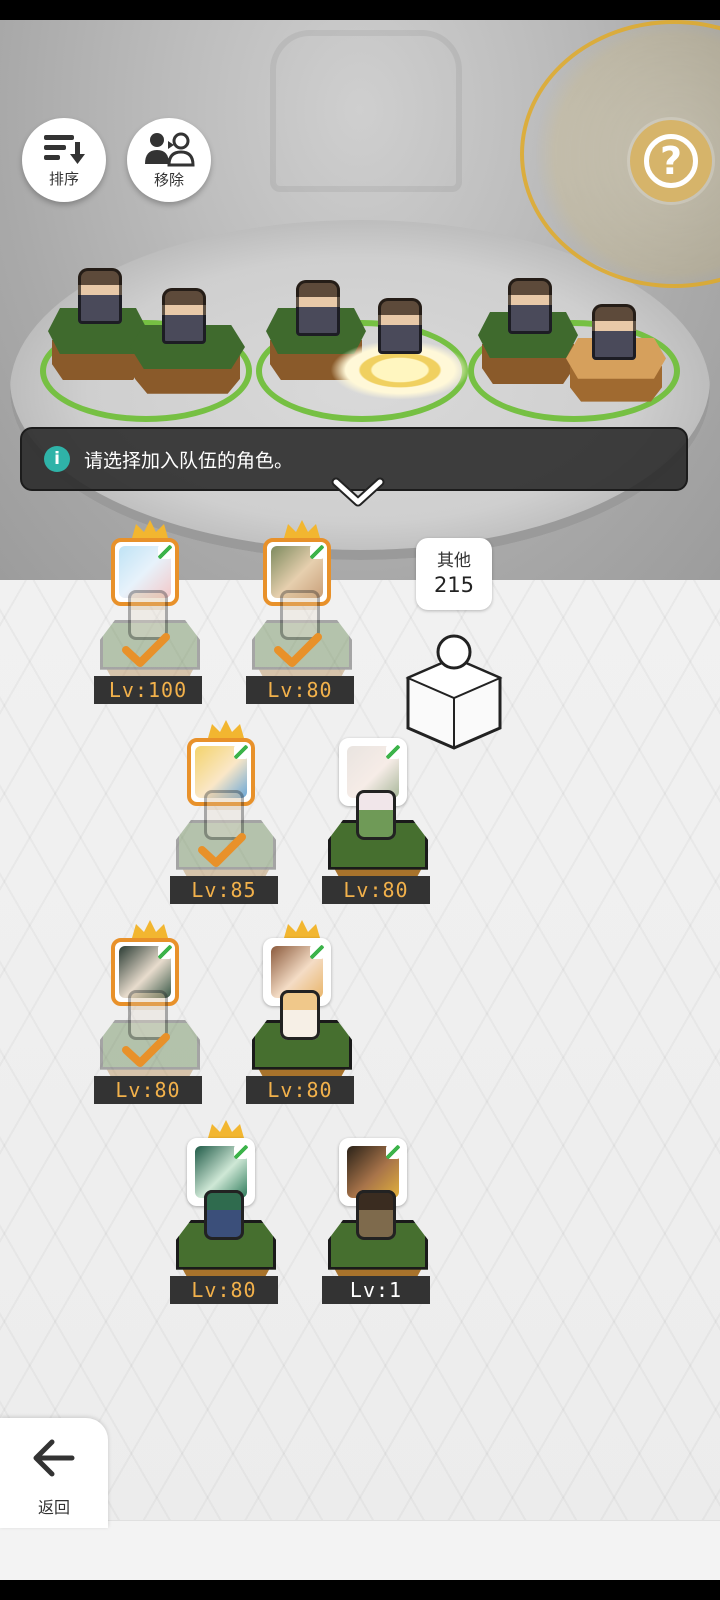  I want to click on chevron-down-icon, so click(358, 492).